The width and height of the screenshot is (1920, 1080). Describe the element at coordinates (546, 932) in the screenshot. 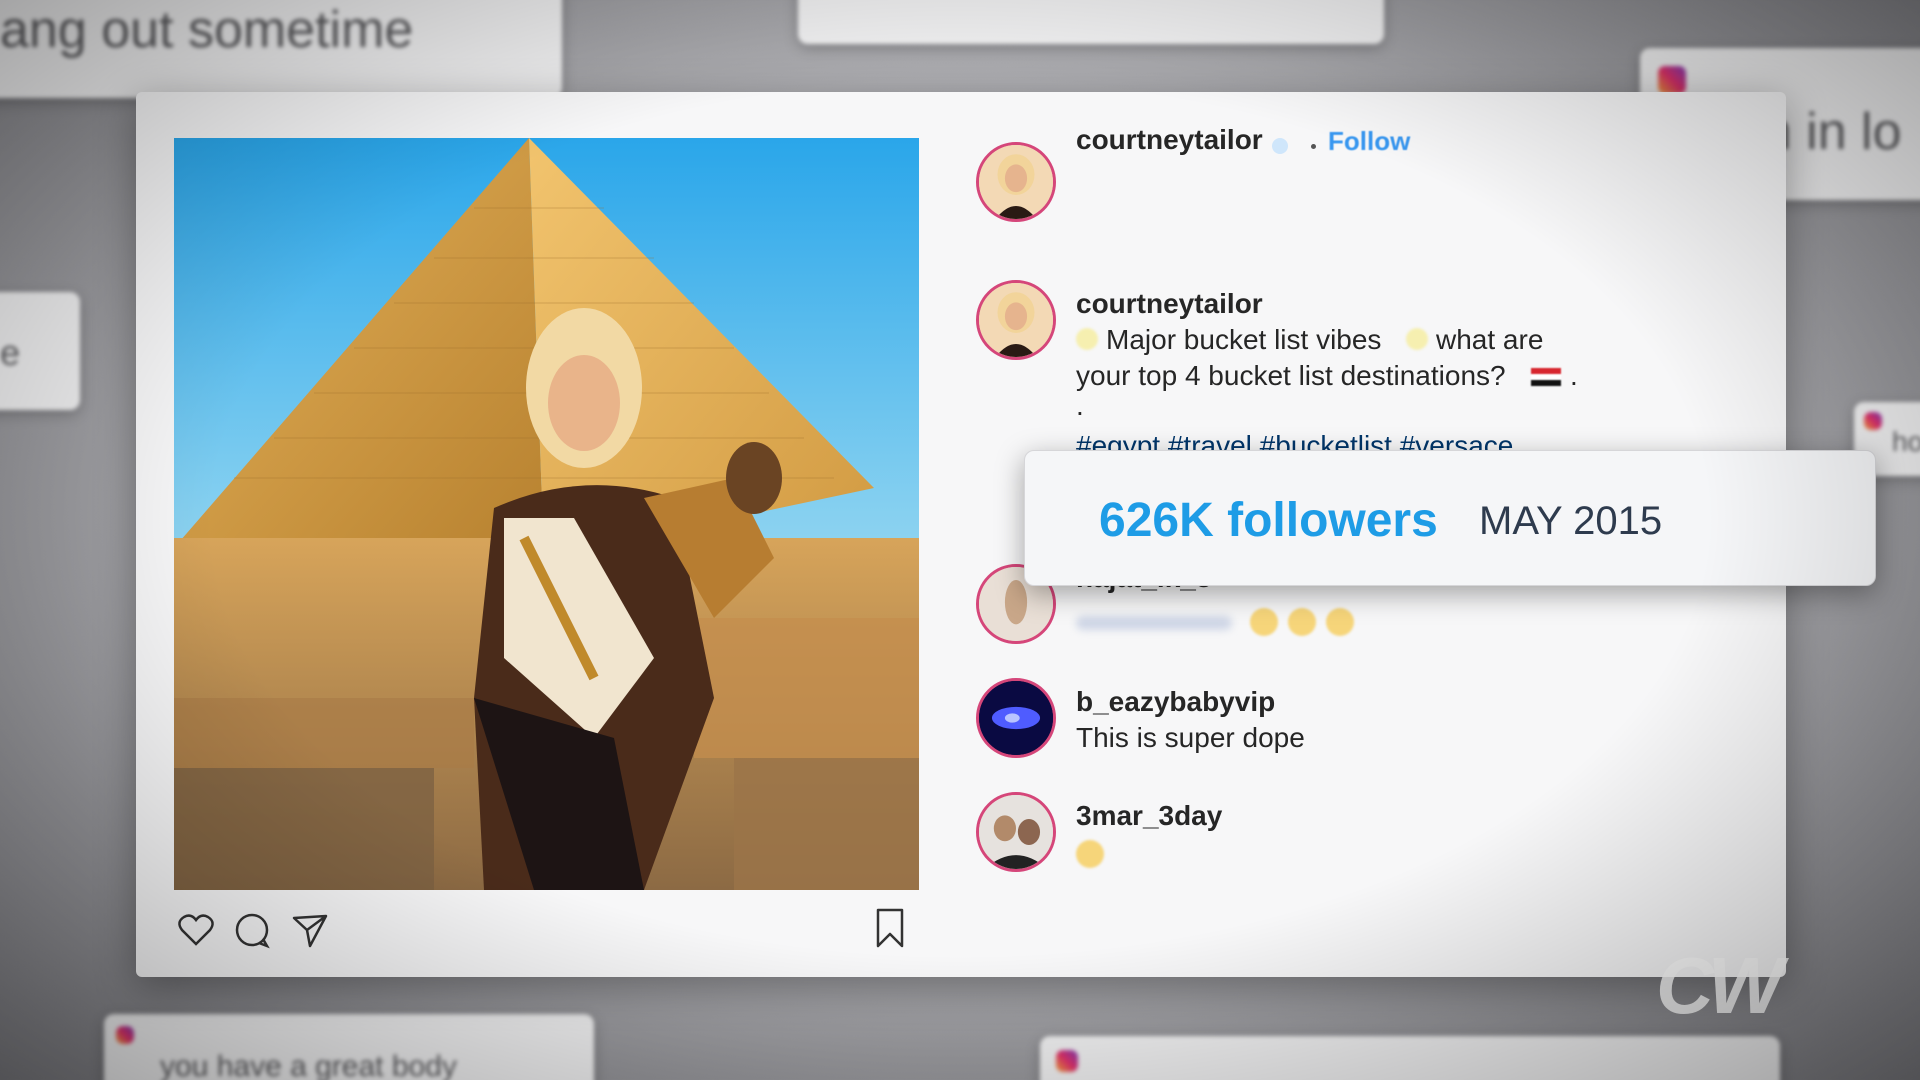

I see `post-action-bar` at that location.